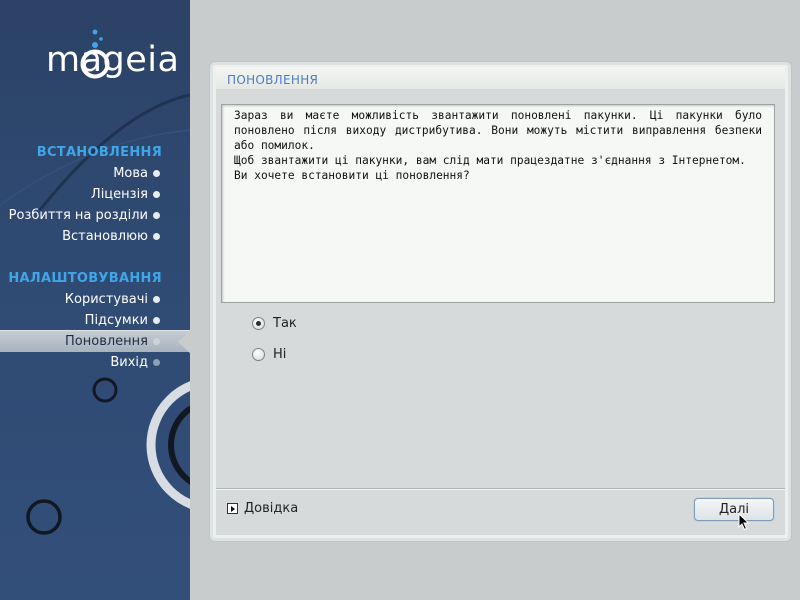 The width and height of the screenshot is (800, 600). I want to click on sidebar-item-license: Ліцензія, so click(140, 194).